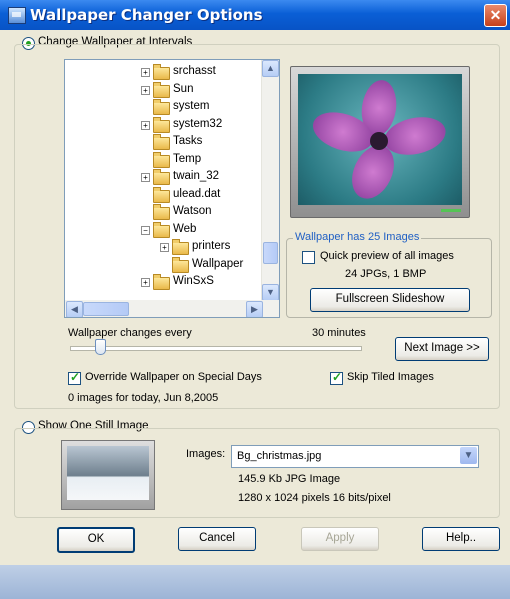  I want to click on interval-slider-track, so click(216, 348).